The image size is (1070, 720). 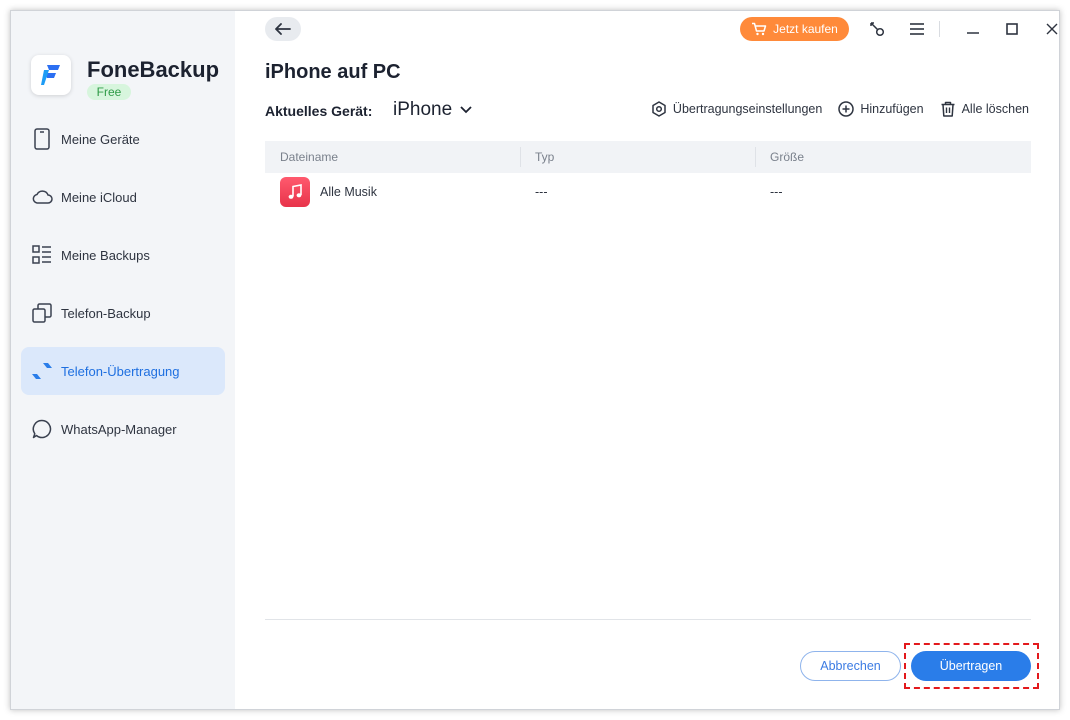 What do you see at coordinates (423, 109) in the screenshot?
I see `device-select-value: iPhone` at bounding box center [423, 109].